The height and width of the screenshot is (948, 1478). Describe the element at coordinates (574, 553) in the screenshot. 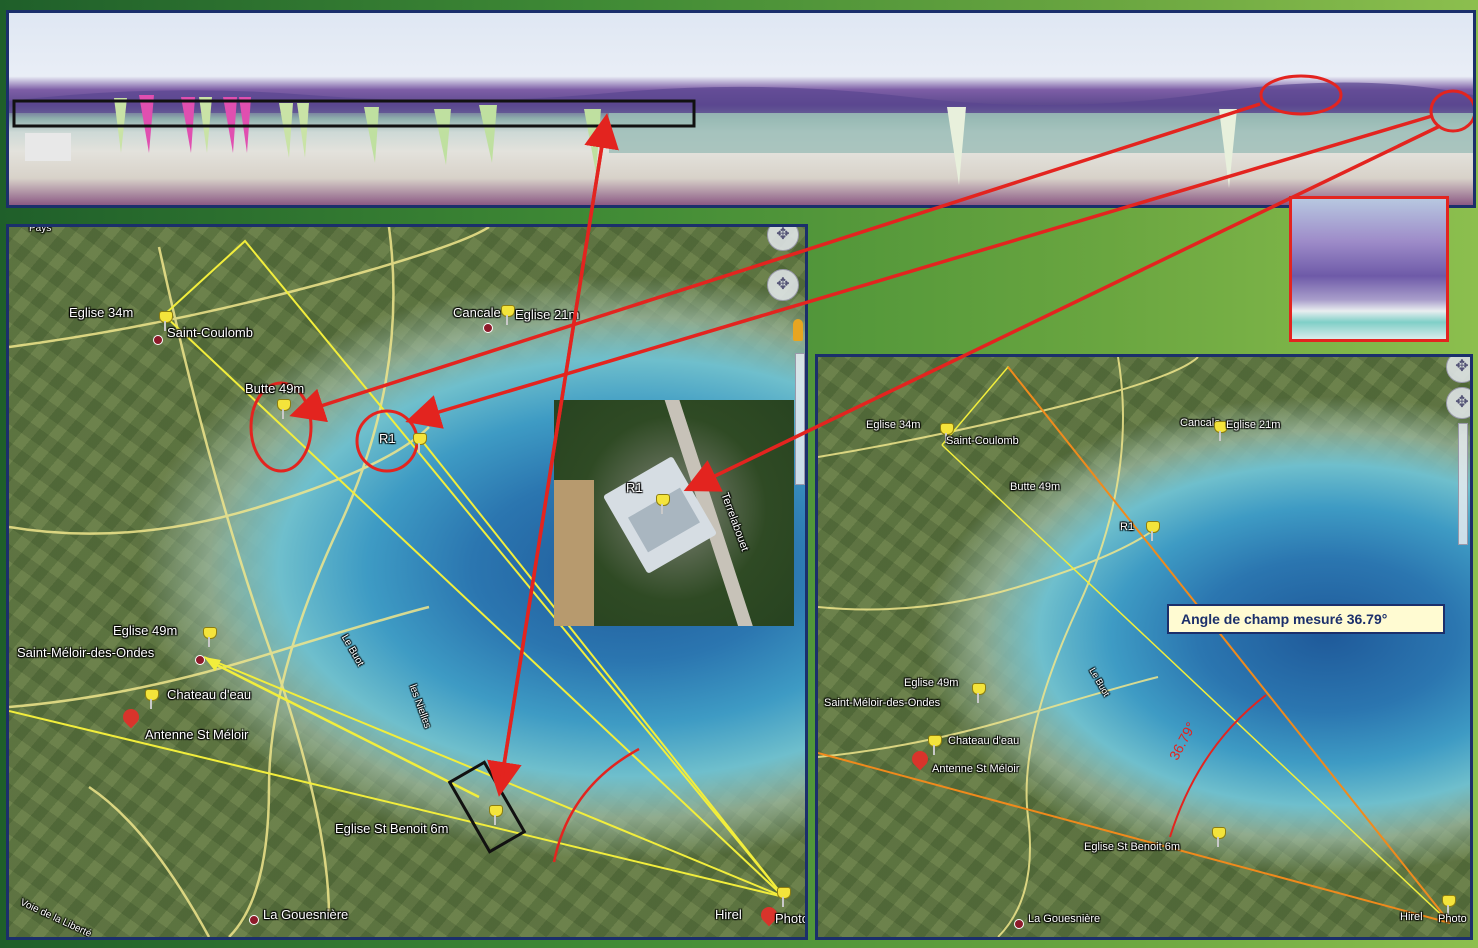

I see `field-patch` at that location.